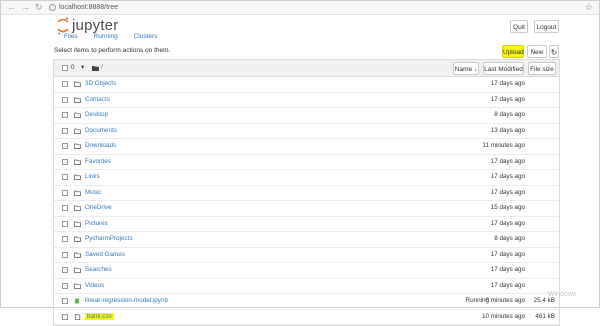  Describe the element at coordinates (513, 51) in the screenshot. I see `upload-button: Upload` at that location.